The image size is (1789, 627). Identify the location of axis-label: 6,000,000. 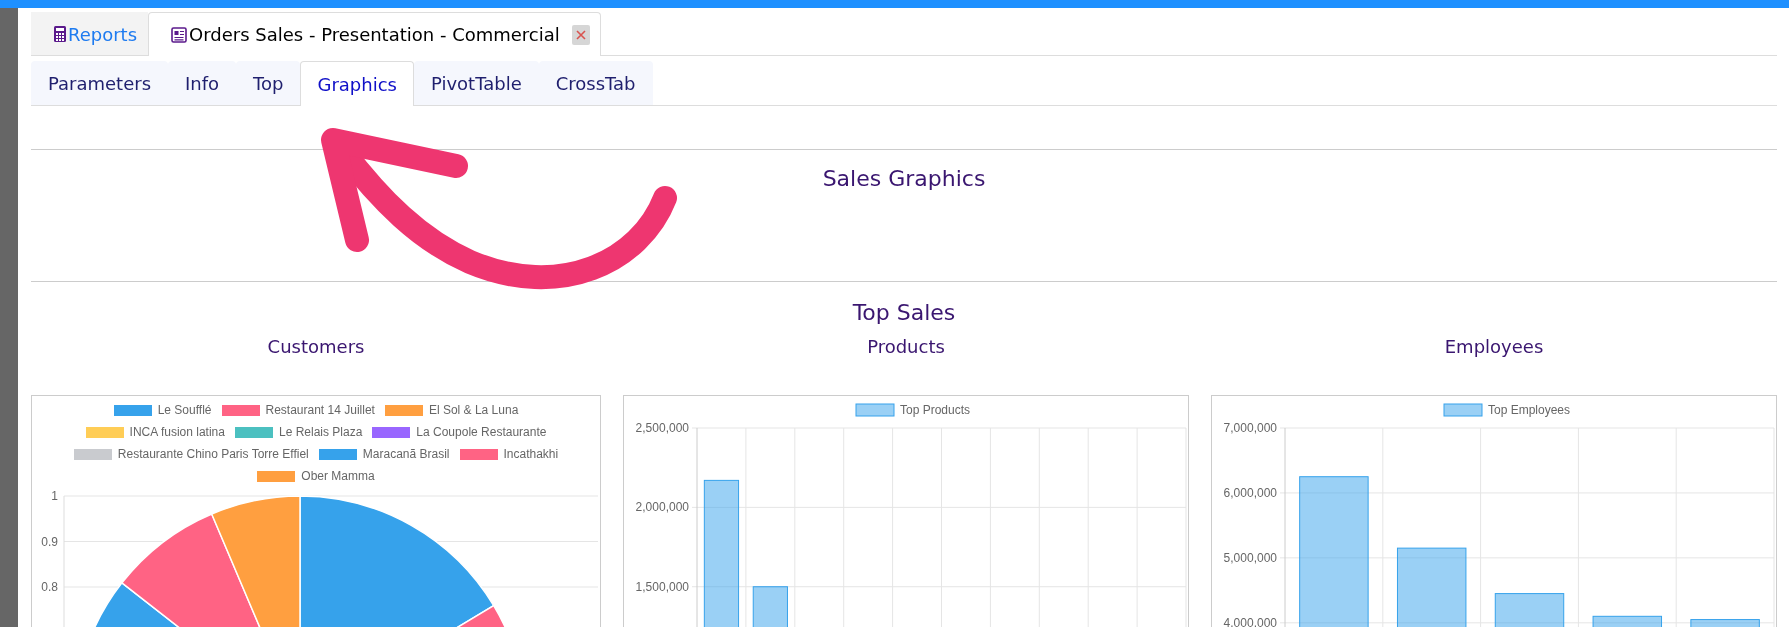
(1250, 492).